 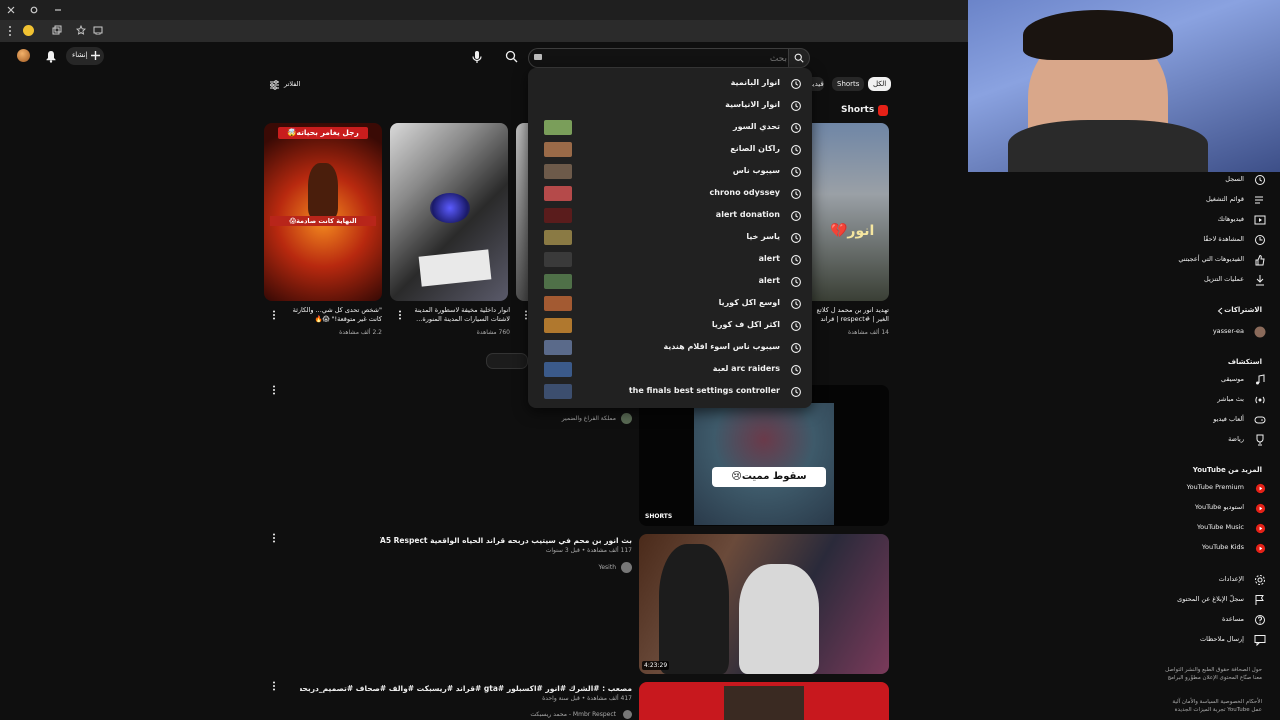 What do you see at coordinates (323, 212) in the screenshot?
I see `short-card-1: رجل يغامر بحياته🤯 النهاية كانت صادمة😱` at bounding box center [323, 212].